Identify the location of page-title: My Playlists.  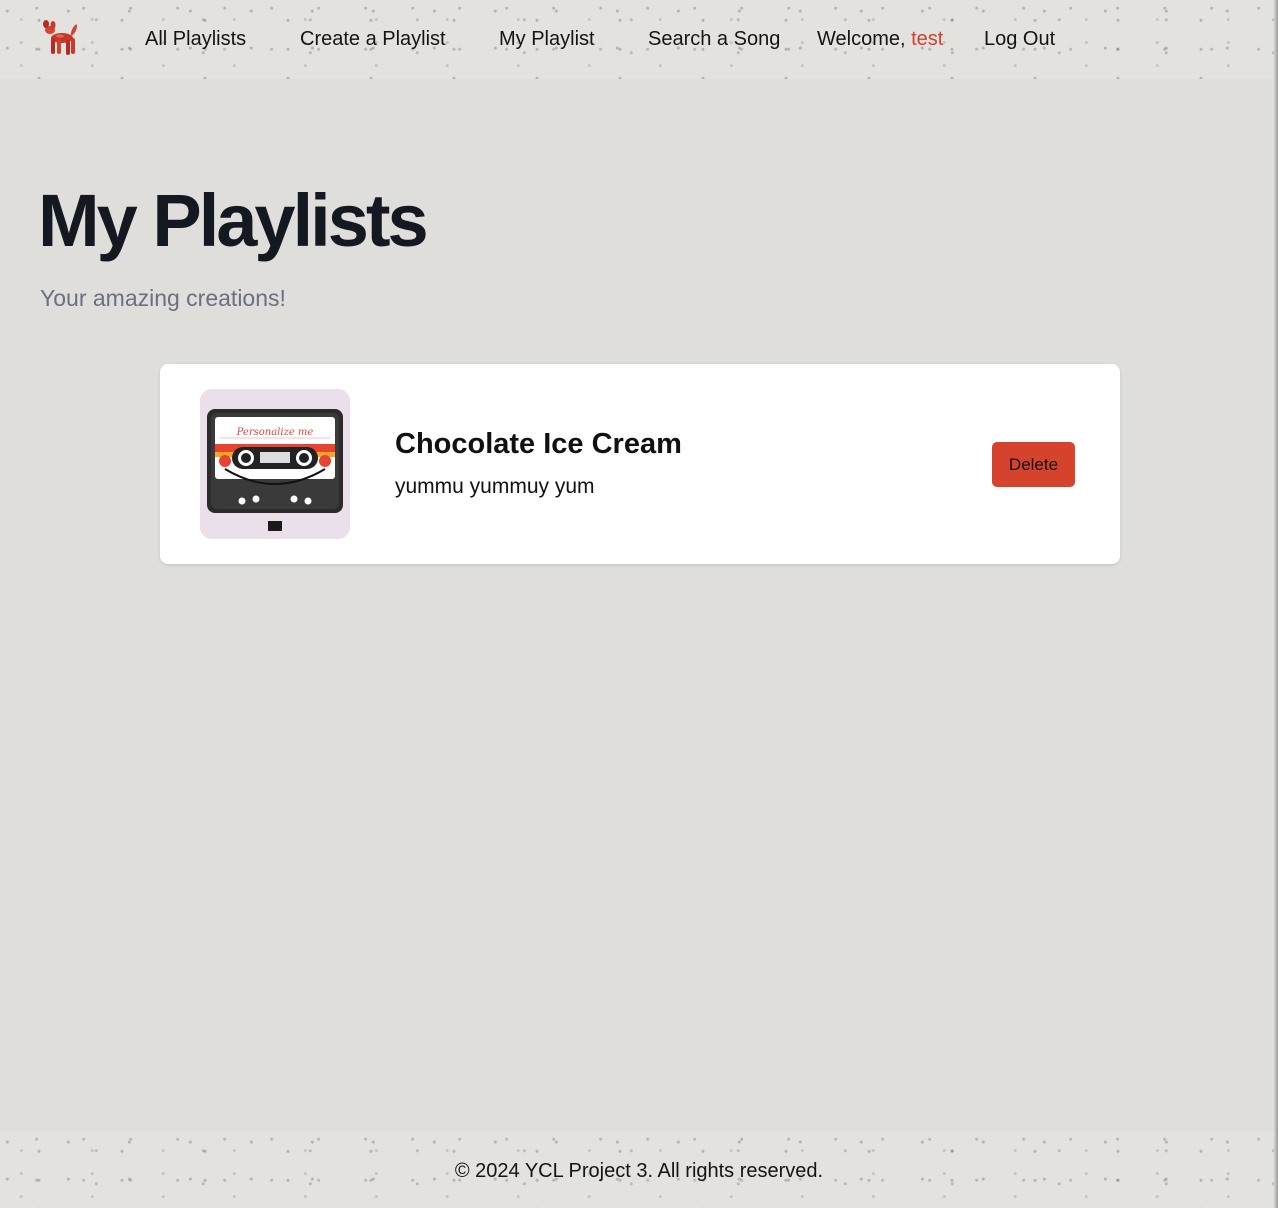
(233, 220).